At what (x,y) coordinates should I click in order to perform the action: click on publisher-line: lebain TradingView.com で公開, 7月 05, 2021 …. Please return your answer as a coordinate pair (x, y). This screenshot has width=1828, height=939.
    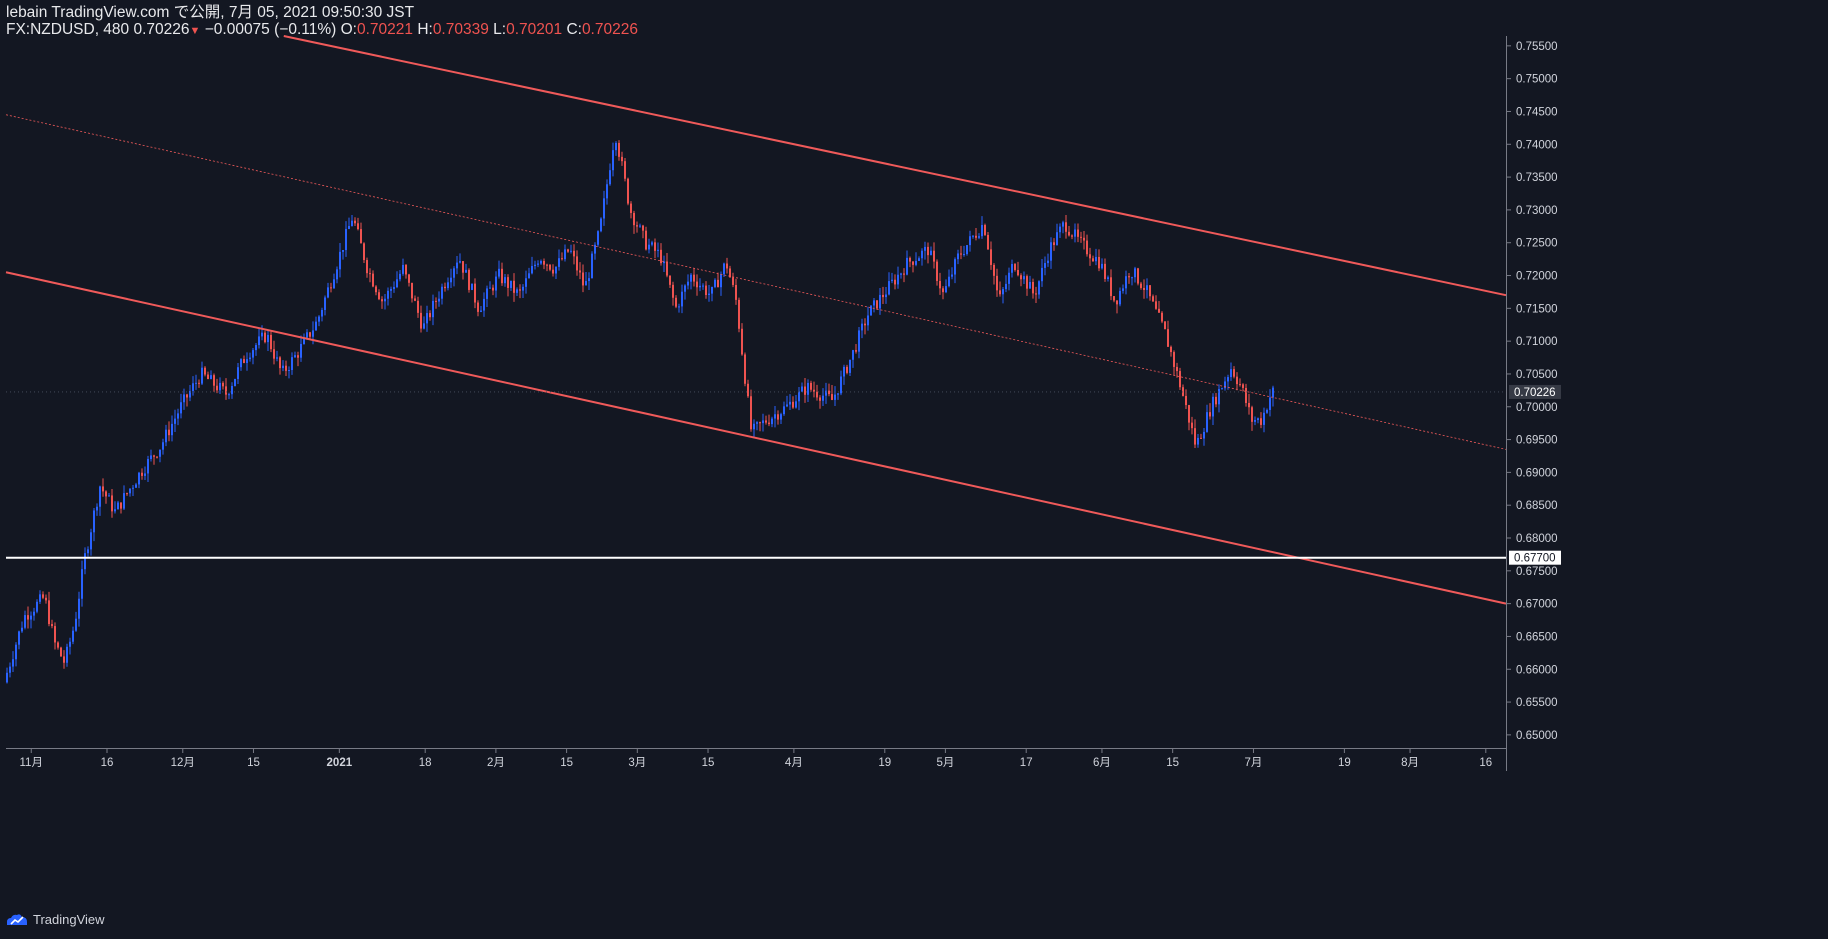
    Looking at the image, I should click on (210, 12).